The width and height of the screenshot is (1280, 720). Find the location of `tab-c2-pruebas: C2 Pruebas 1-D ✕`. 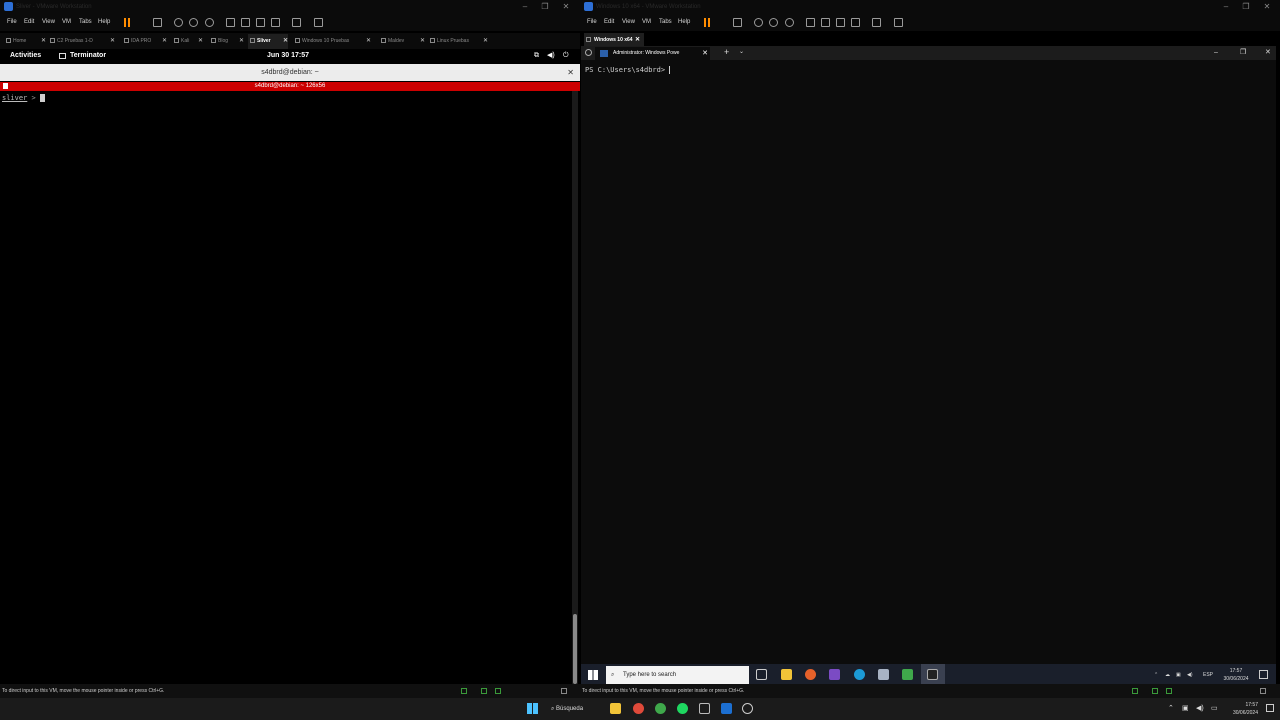

tab-c2-pruebas: C2 Pruebas 1-D ✕ is located at coordinates (81, 41).